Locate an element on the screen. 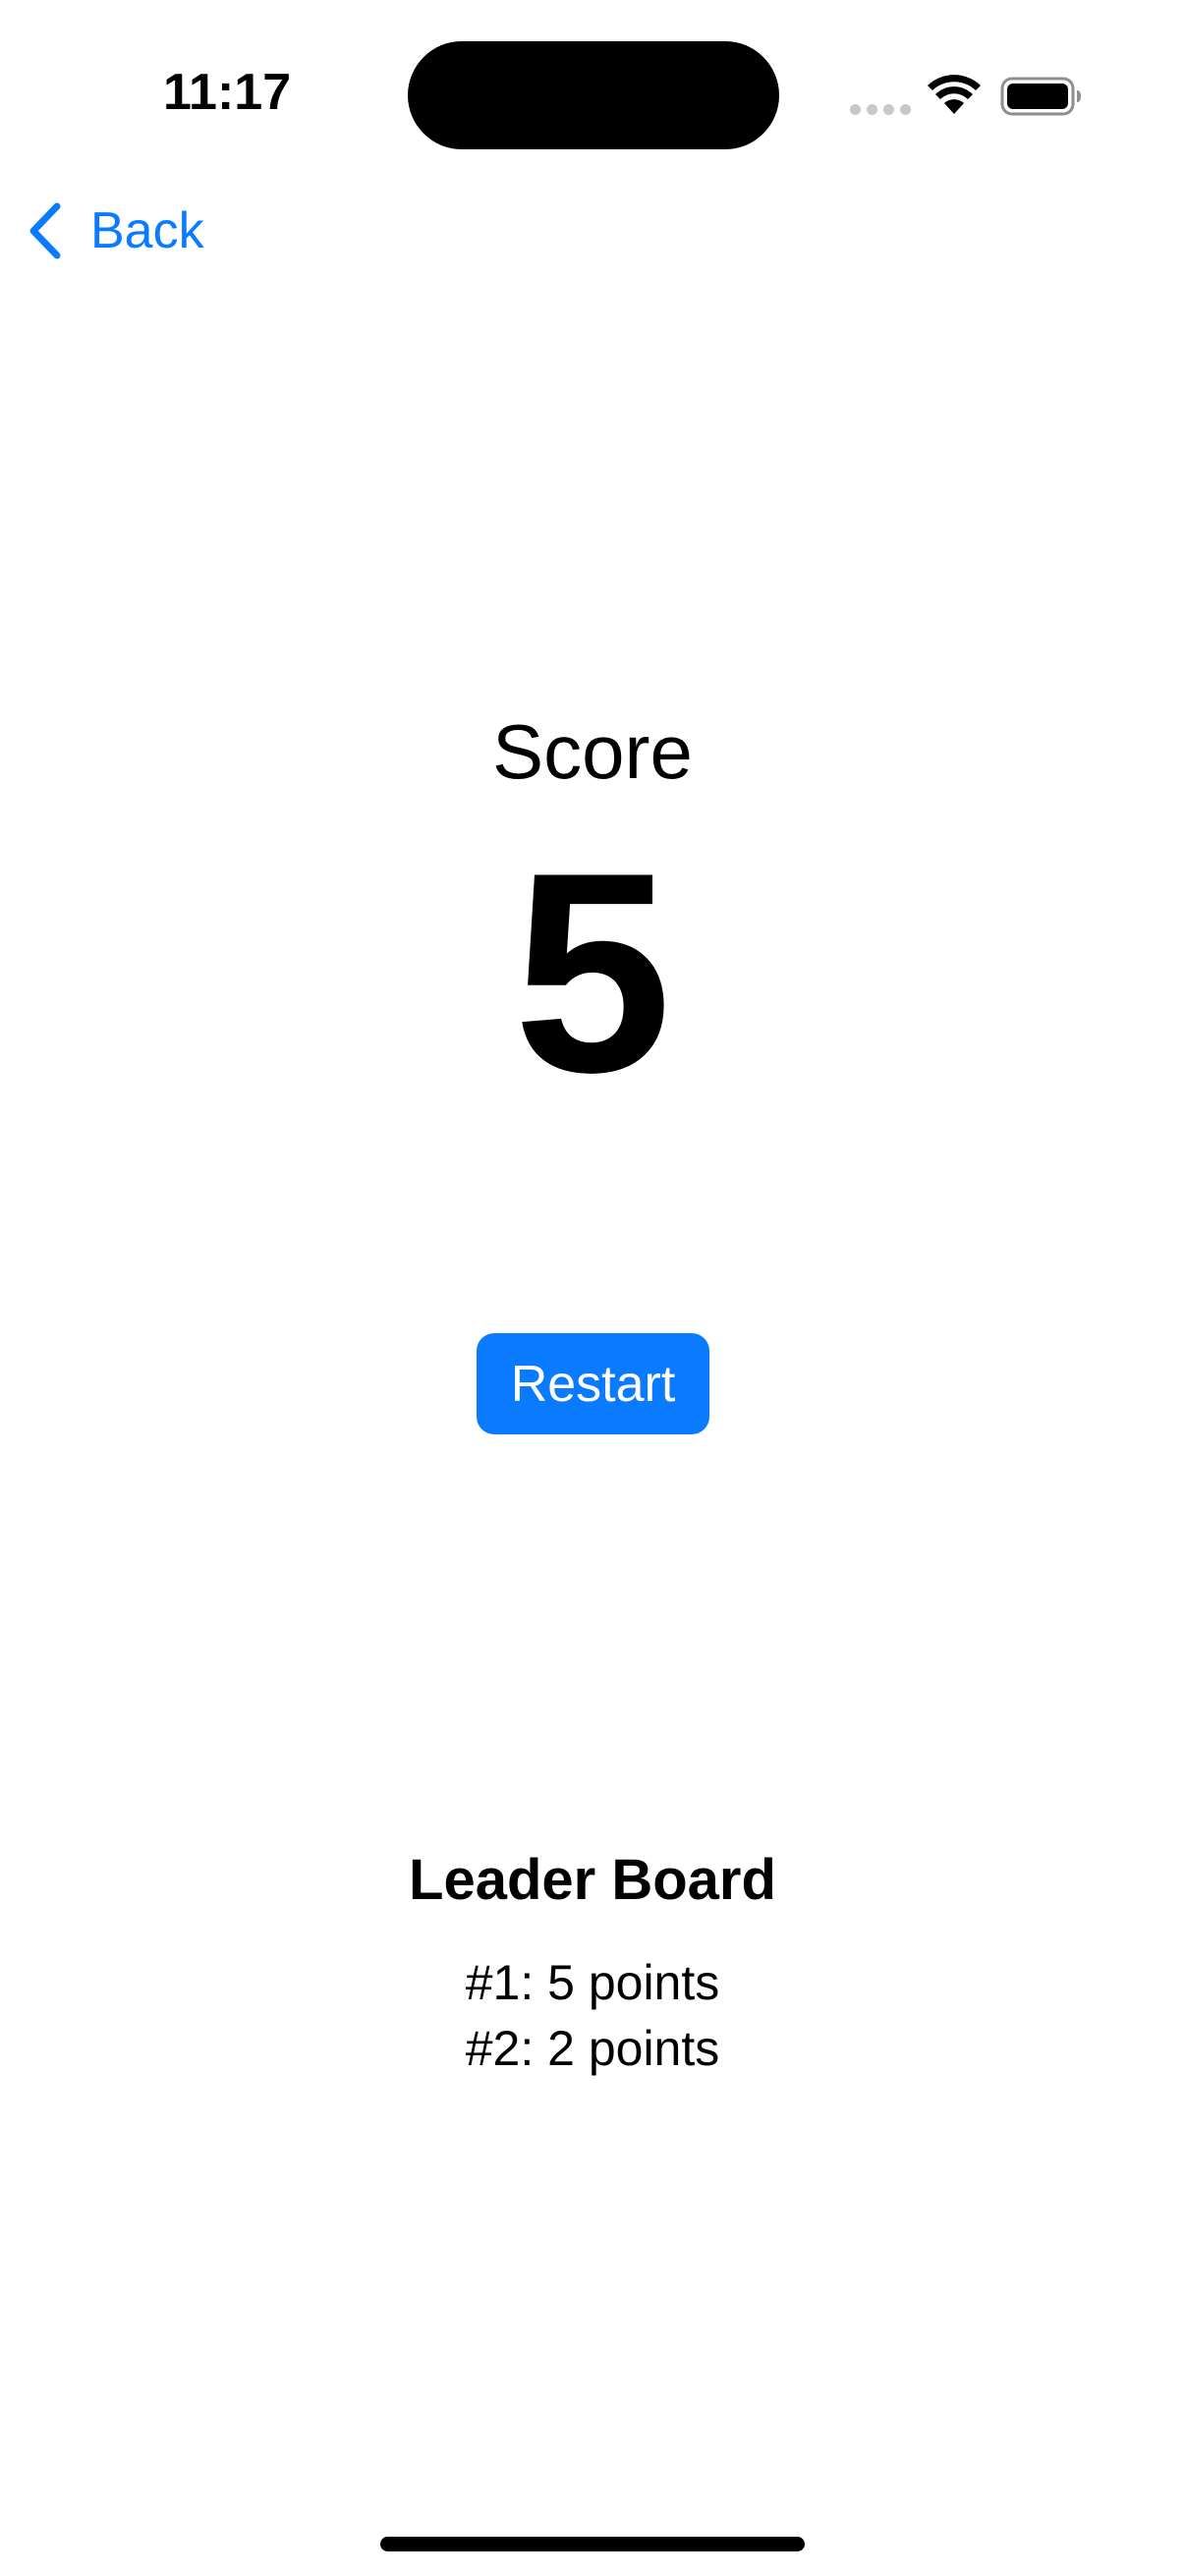 The width and height of the screenshot is (1185, 2576). leaderboard-title: Leader Board is located at coordinates (592, 1880).